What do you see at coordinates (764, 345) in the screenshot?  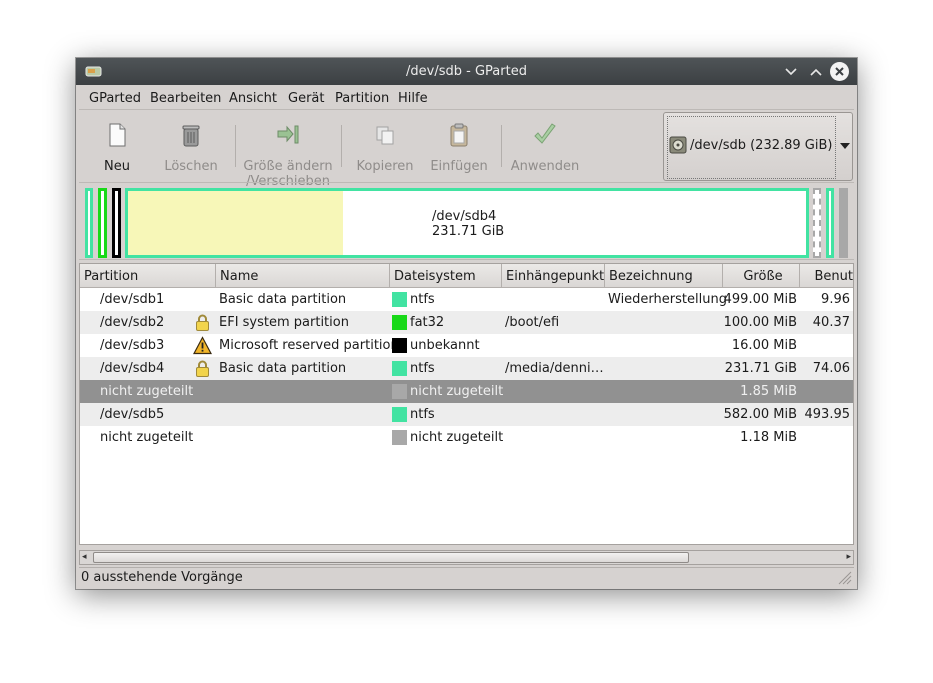 I see `cell-size: 16.00 MiB` at bounding box center [764, 345].